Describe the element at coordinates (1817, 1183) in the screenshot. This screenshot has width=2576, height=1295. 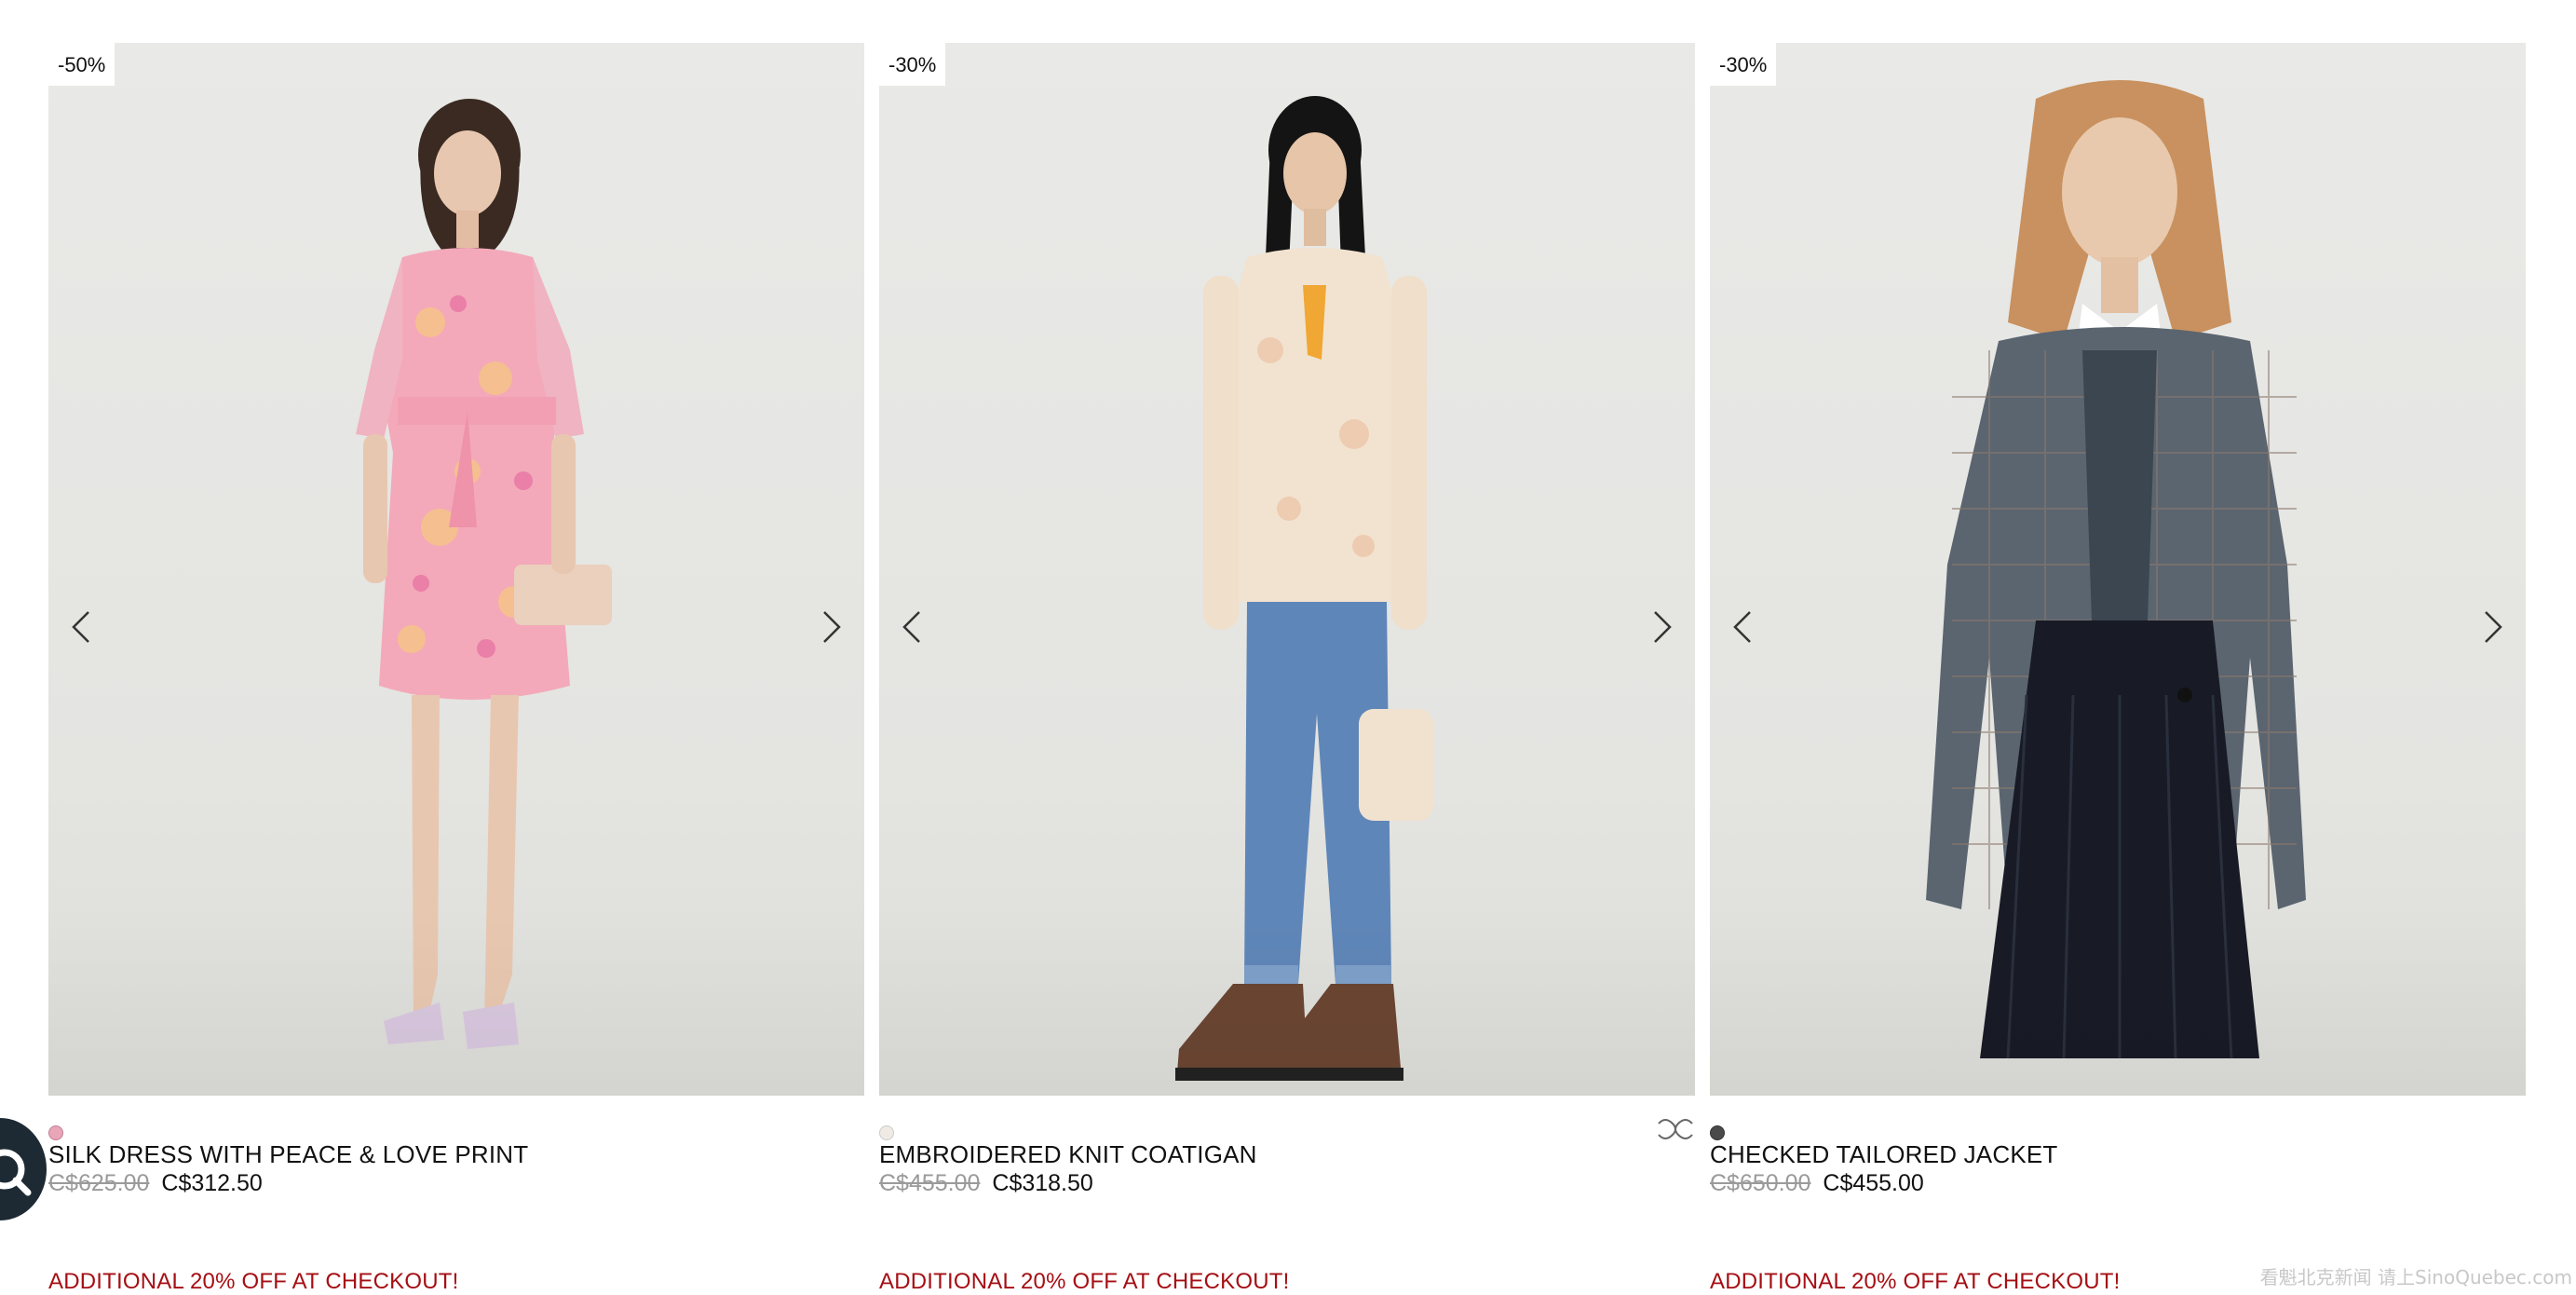
I see `price-block: C$650.00 C$455.00` at that location.